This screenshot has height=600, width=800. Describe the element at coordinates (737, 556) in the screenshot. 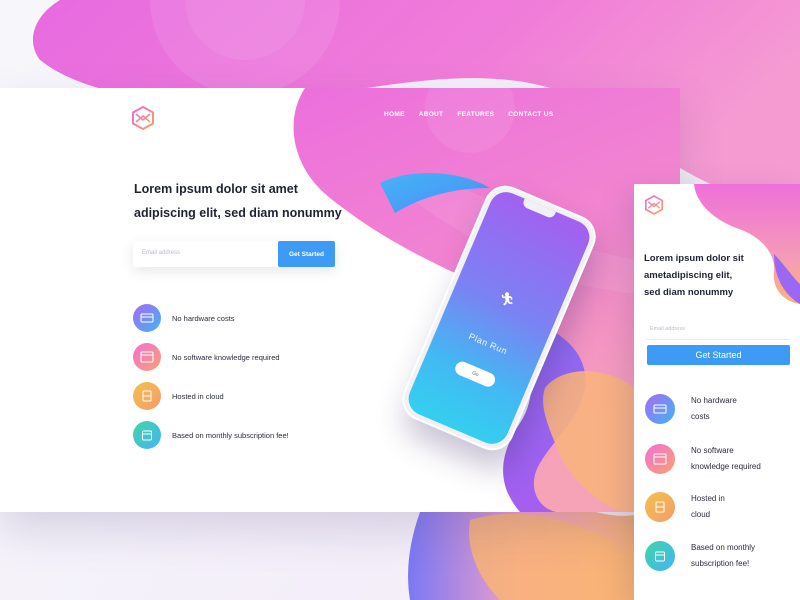

I see `mobile-feature-label: Based on monthly subscription fee!` at that location.